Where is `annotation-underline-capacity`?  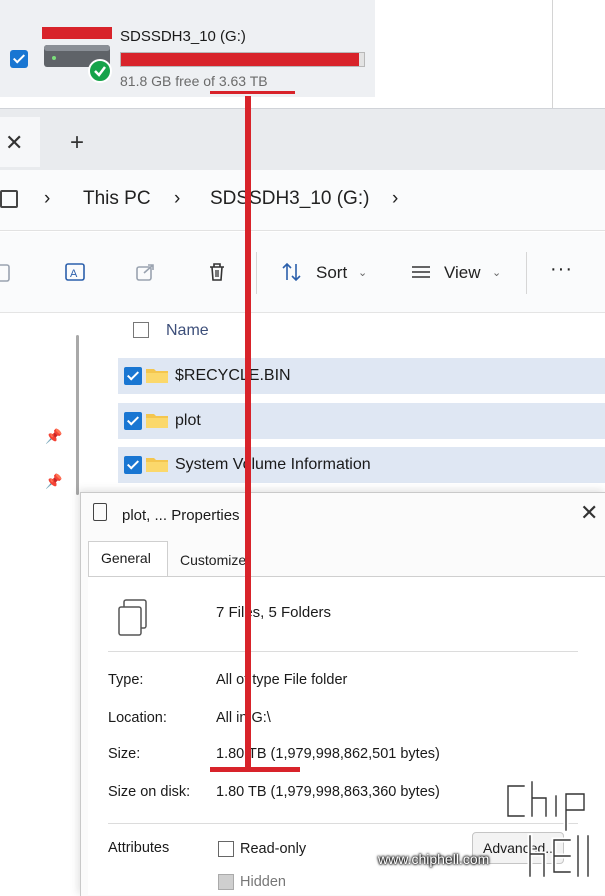 annotation-underline-capacity is located at coordinates (252, 92).